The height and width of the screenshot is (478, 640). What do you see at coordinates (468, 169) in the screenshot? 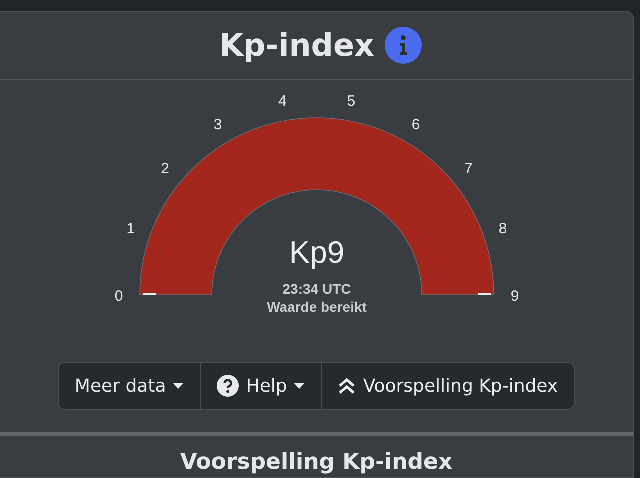
I see `scale-label: 7` at bounding box center [468, 169].